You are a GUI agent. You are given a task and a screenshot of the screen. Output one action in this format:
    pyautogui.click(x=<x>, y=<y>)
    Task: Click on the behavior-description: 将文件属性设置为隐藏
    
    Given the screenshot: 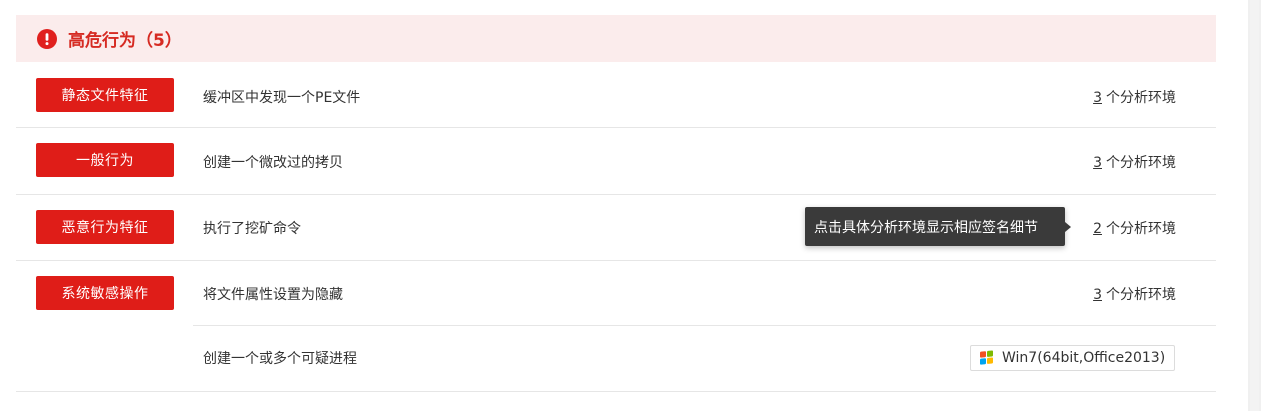 What is the action you would take?
    pyautogui.click(x=273, y=295)
    